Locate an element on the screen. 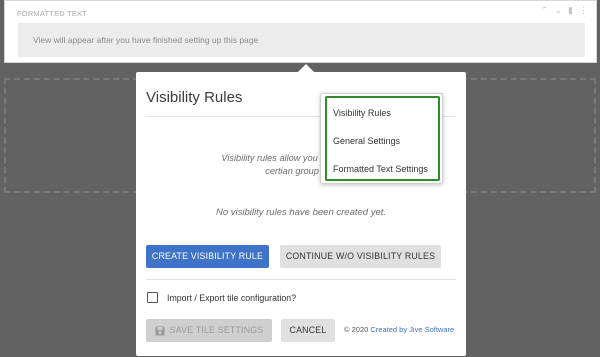 This screenshot has width=600, height=357. trash-icon: ▮ is located at coordinates (570, 10).